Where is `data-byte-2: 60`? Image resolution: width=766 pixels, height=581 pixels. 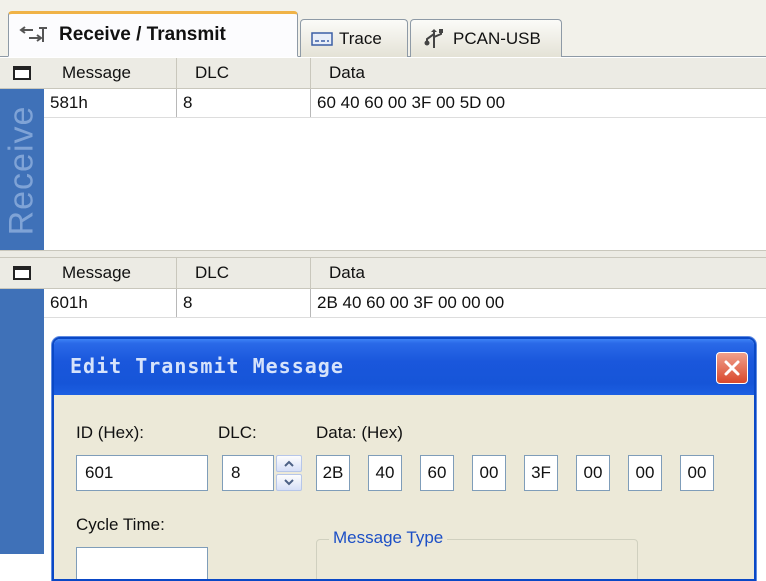
data-byte-2: 60 is located at coordinates (437, 473).